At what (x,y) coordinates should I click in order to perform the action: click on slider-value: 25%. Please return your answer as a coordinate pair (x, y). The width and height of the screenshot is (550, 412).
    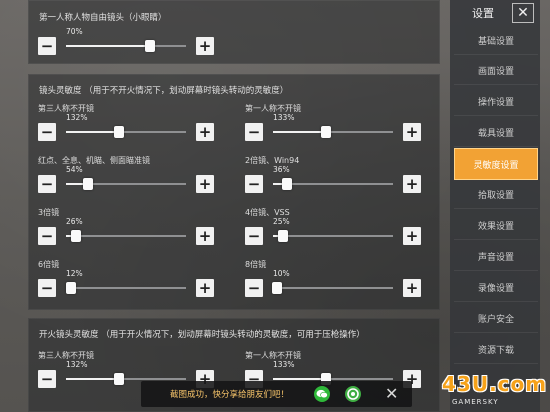
    Looking at the image, I should click on (281, 221).